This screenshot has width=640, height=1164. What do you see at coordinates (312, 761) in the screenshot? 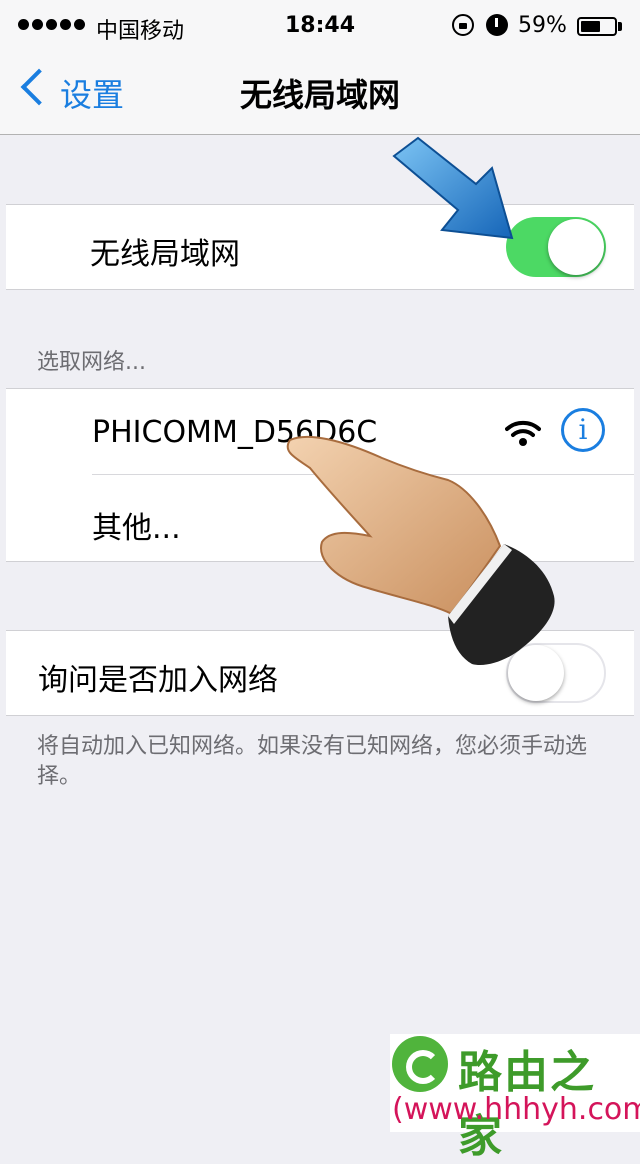
I see `ask-to-join-footer: 将自动加入已知网络。如果没有已知网络，您必须手动选择。` at bounding box center [312, 761].